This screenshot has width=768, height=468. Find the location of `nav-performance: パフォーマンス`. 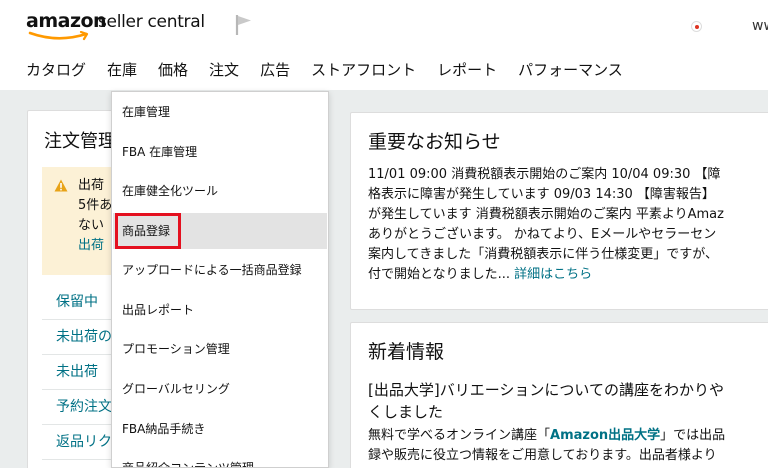

nav-performance: パフォーマンス is located at coordinates (570, 69).